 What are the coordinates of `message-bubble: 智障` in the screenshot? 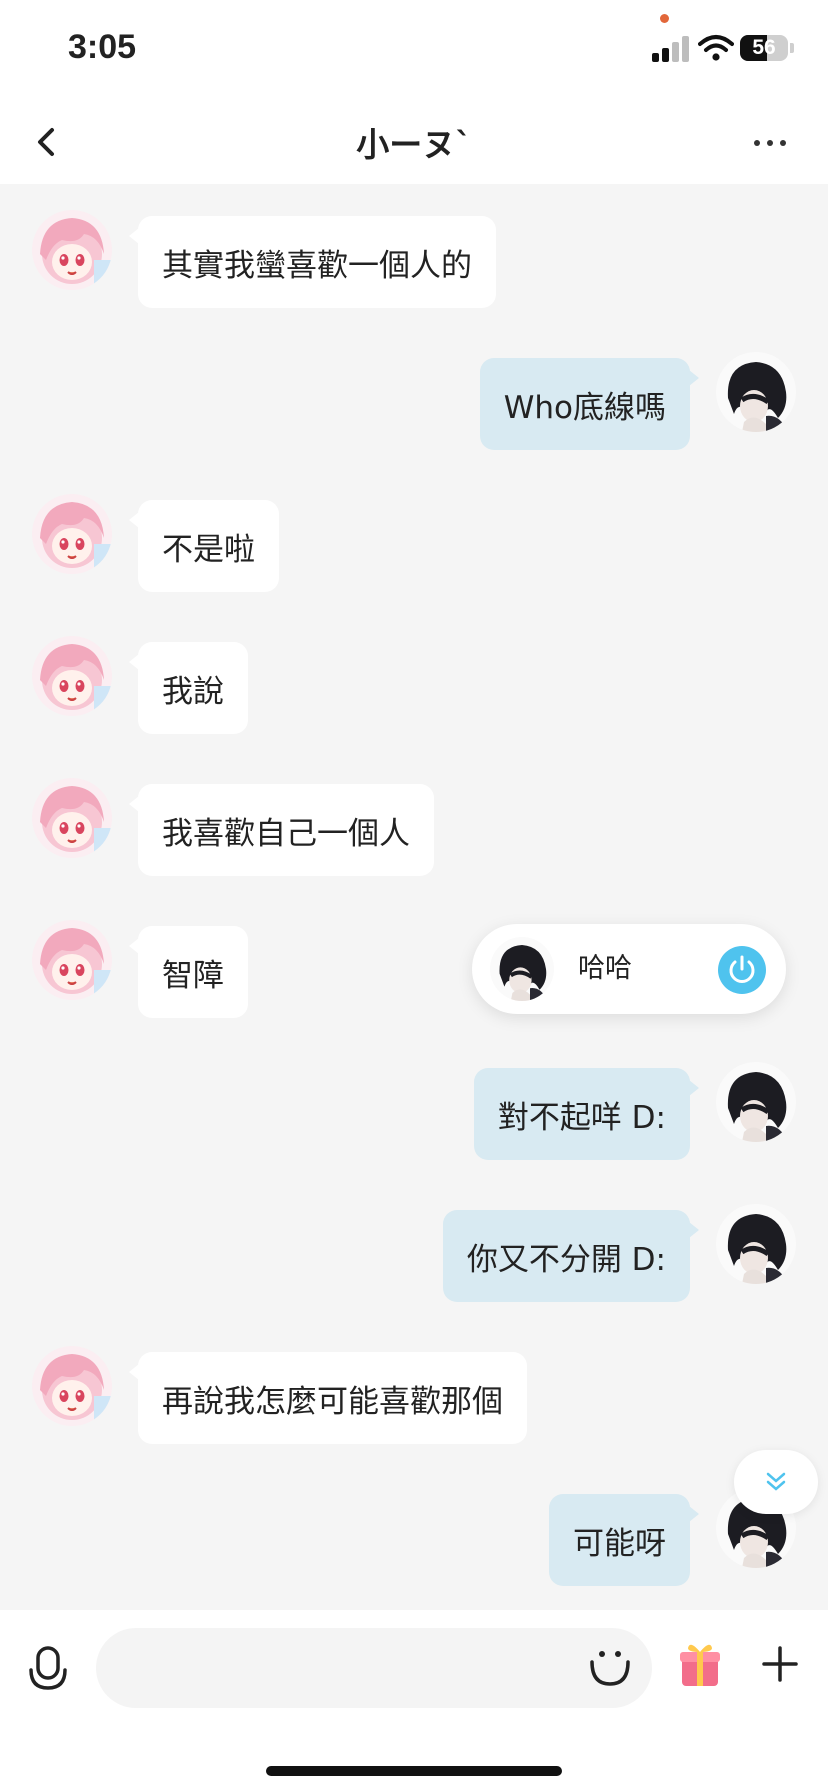 It's located at (188, 972).